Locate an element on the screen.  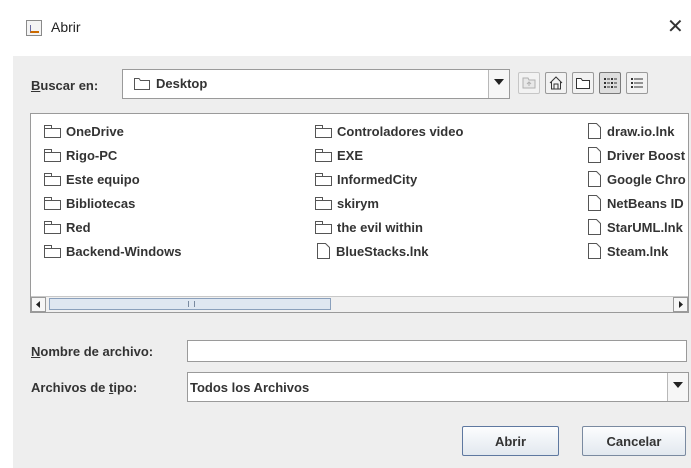
list-item: NetBeans ID is located at coordinates (636, 203).